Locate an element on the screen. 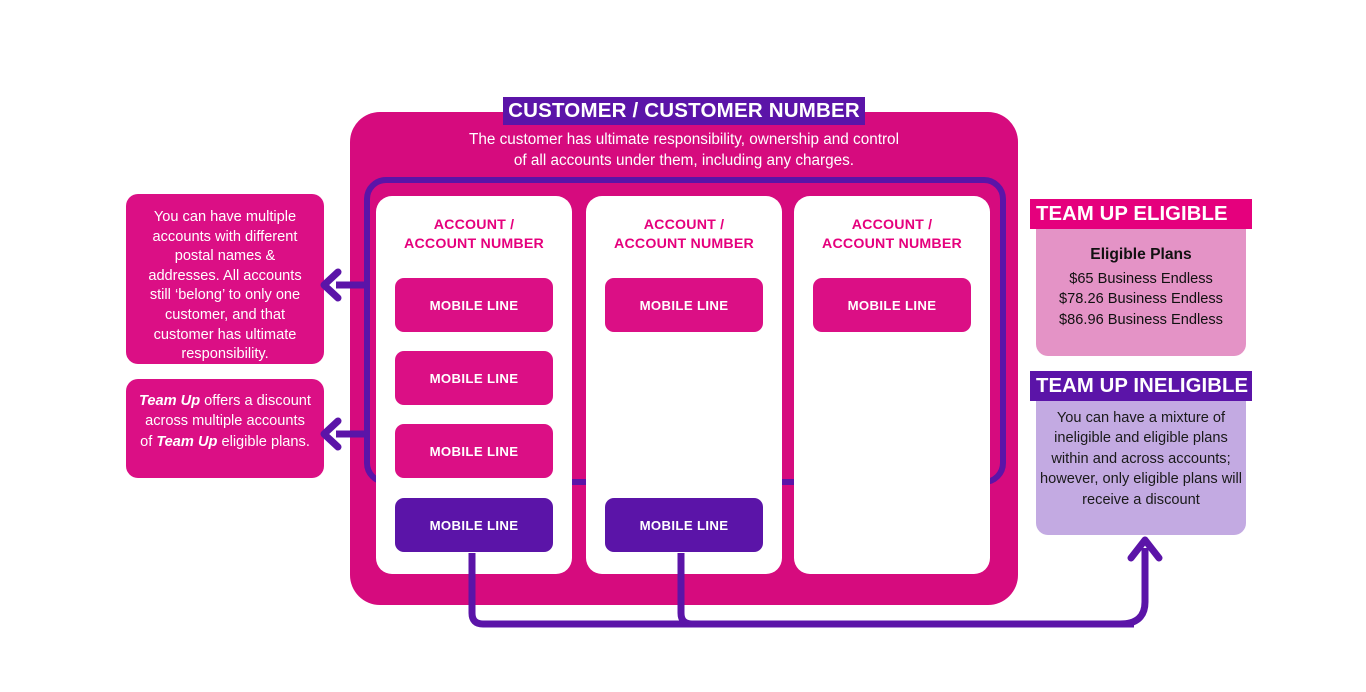 The height and width of the screenshot is (692, 1366). mobile-line-2-1: MOBILE LINE is located at coordinates (684, 305).